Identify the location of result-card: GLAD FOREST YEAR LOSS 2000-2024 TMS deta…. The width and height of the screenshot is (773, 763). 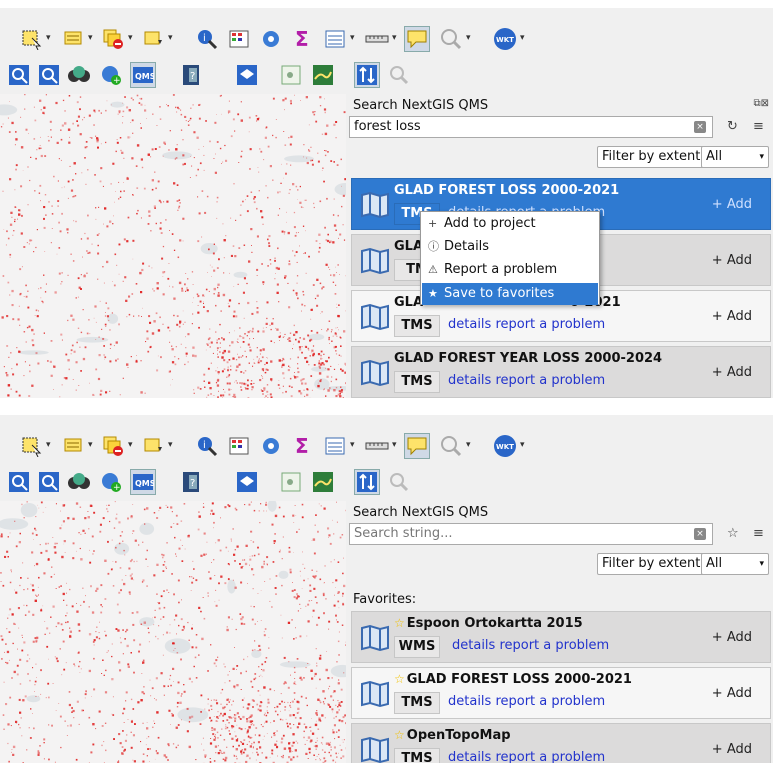
(561, 372).